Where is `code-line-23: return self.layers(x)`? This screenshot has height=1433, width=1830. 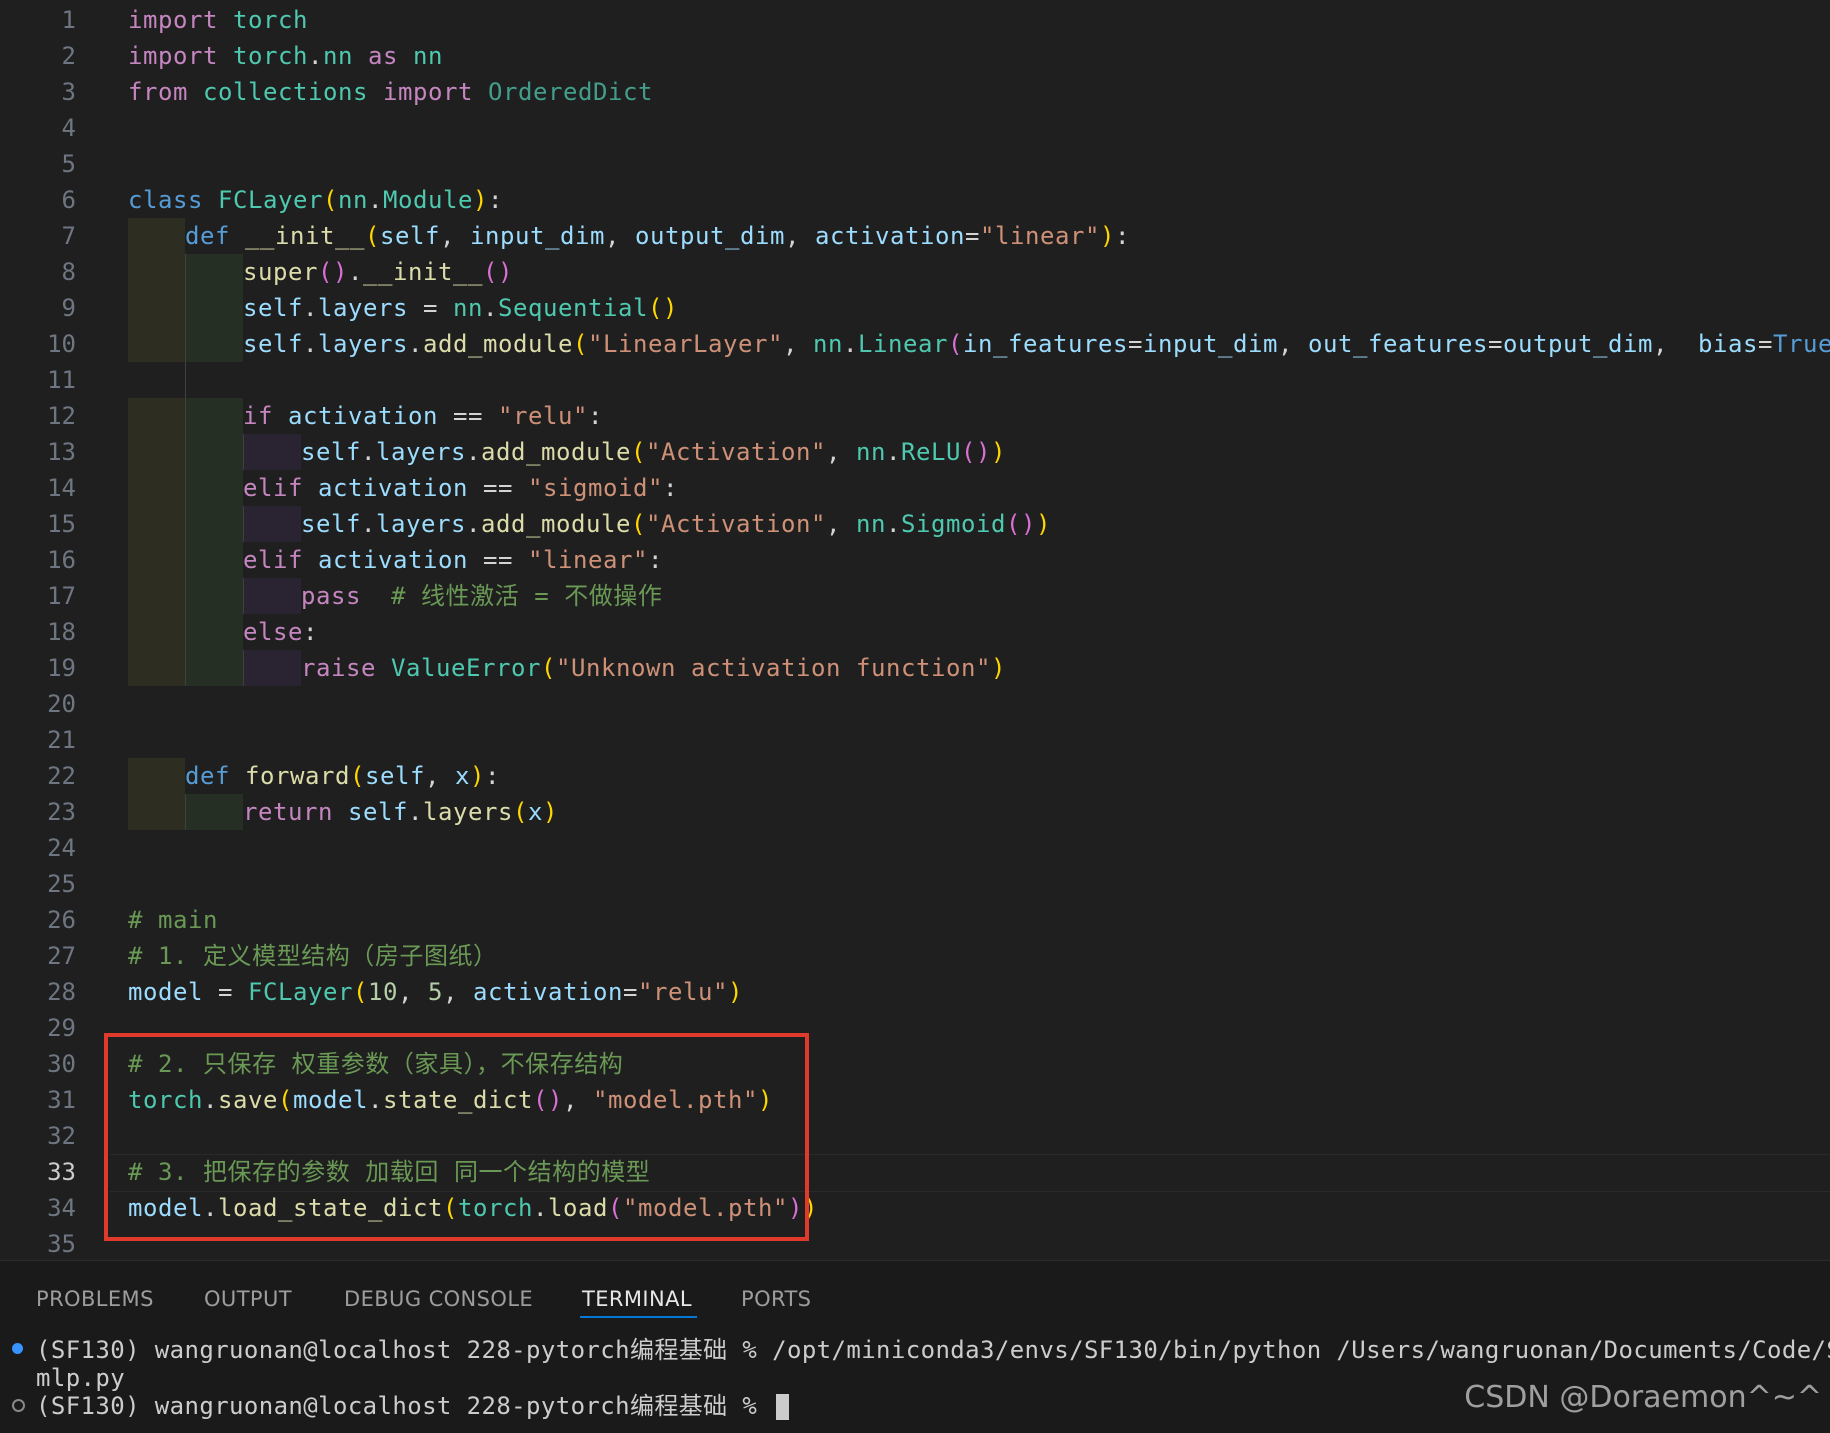
code-line-23: return self.layers(x) is located at coordinates (915, 812).